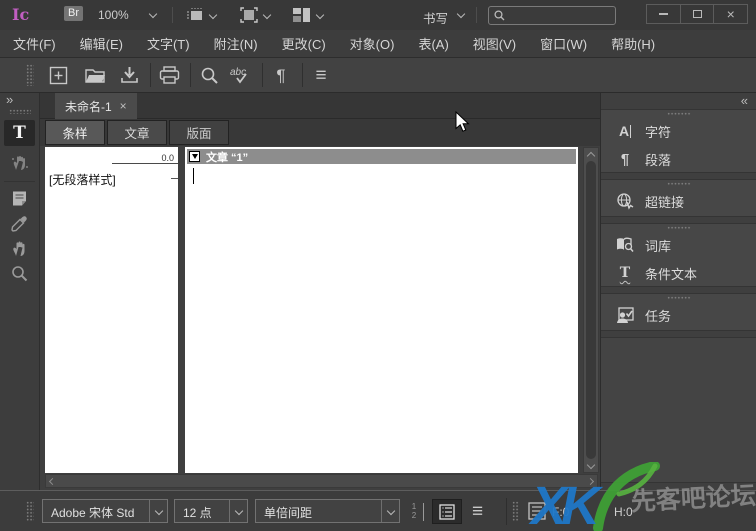 The width and height of the screenshot is (756, 531). I want to click on font-size-dropdown: 12 点, so click(211, 511).